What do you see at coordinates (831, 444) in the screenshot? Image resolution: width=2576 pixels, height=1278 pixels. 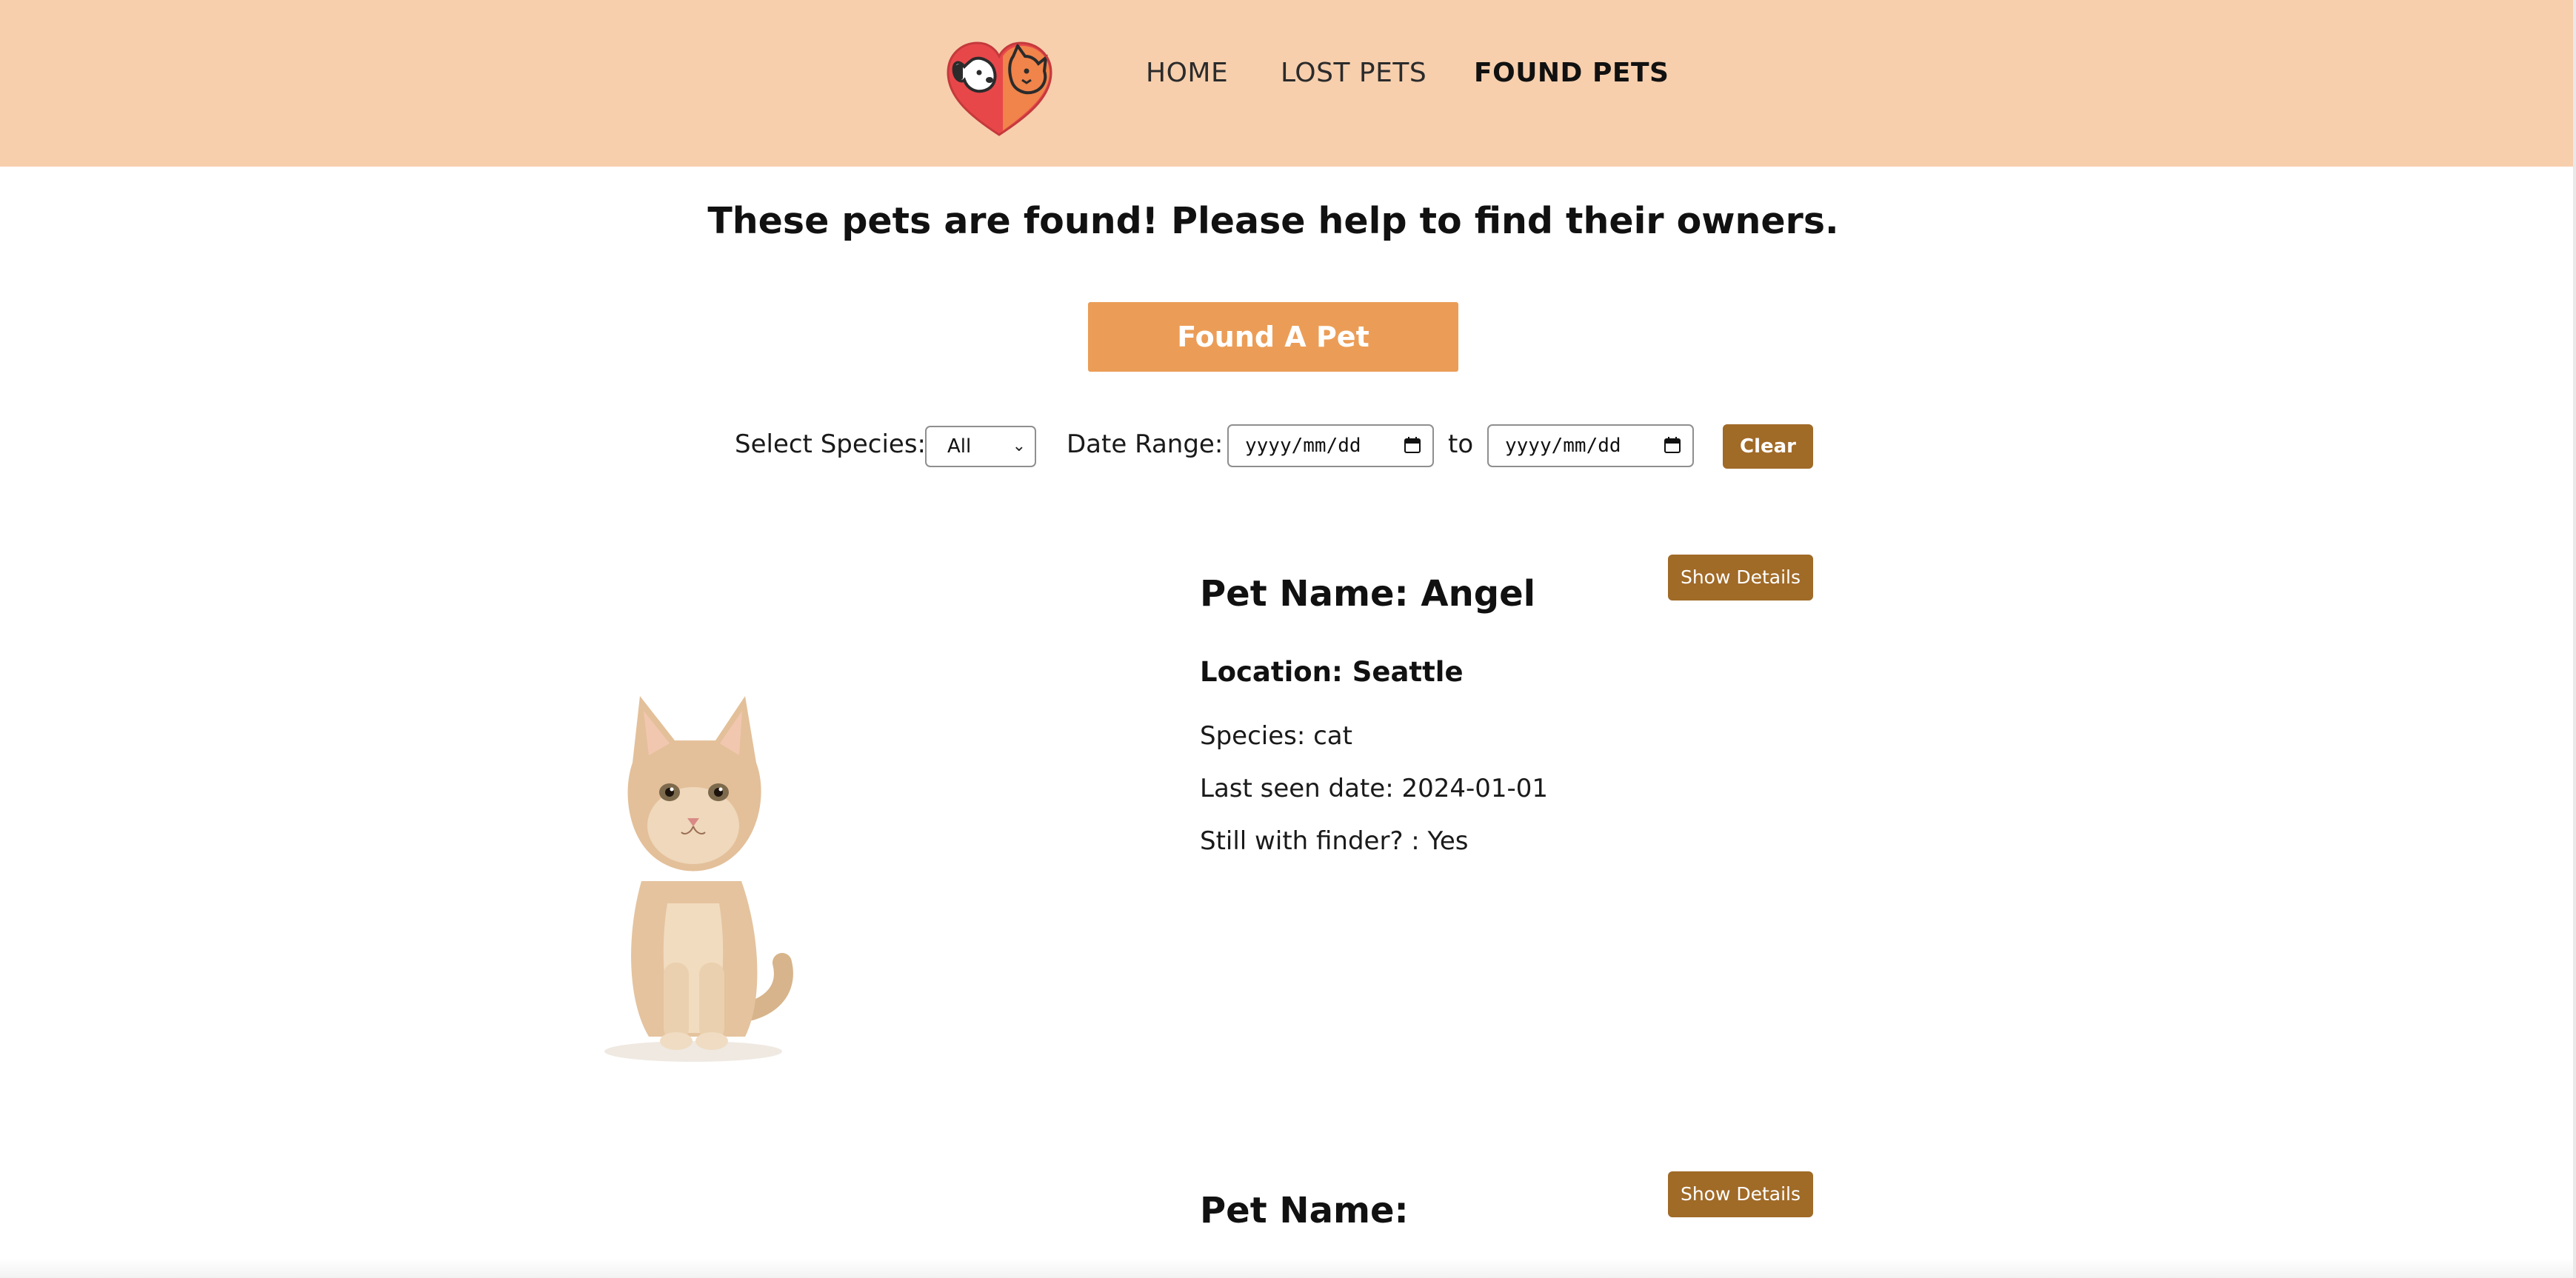 I see `species-filter-label: Select Species:` at bounding box center [831, 444].